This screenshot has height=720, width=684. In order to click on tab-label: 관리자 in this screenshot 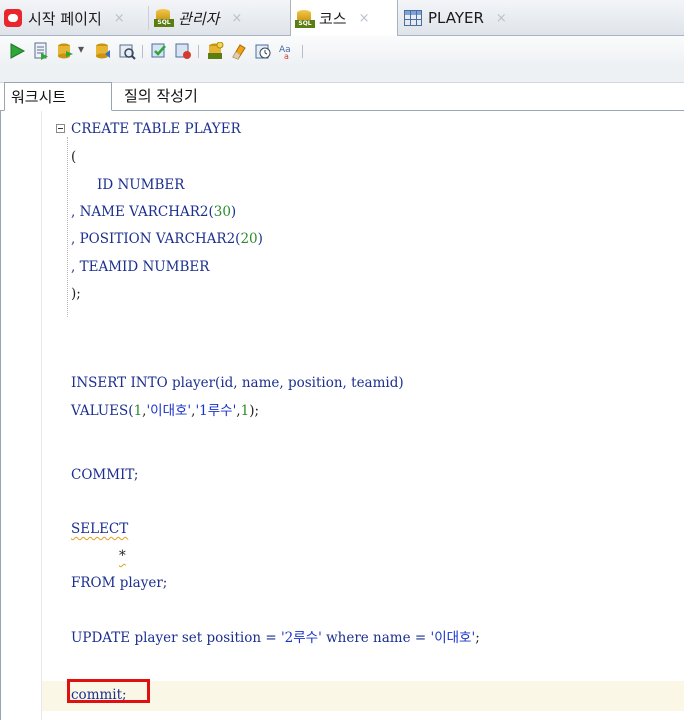, I will do `click(199, 18)`.